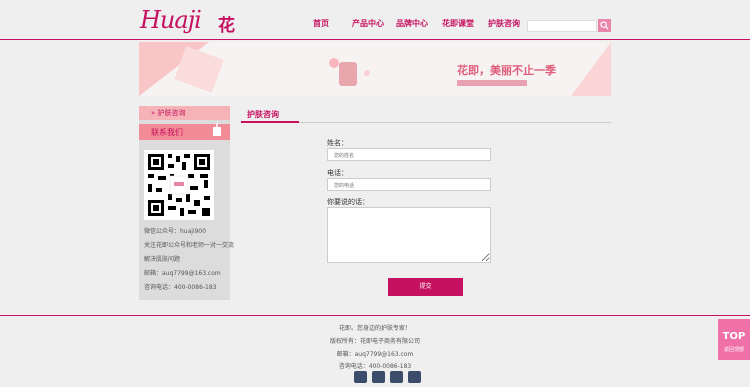 The image size is (750, 387). I want to click on search-button, so click(604, 25).